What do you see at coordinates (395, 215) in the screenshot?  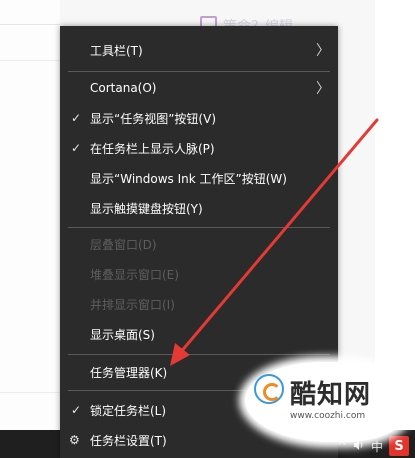 I see `right-window-panel` at bounding box center [395, 215].